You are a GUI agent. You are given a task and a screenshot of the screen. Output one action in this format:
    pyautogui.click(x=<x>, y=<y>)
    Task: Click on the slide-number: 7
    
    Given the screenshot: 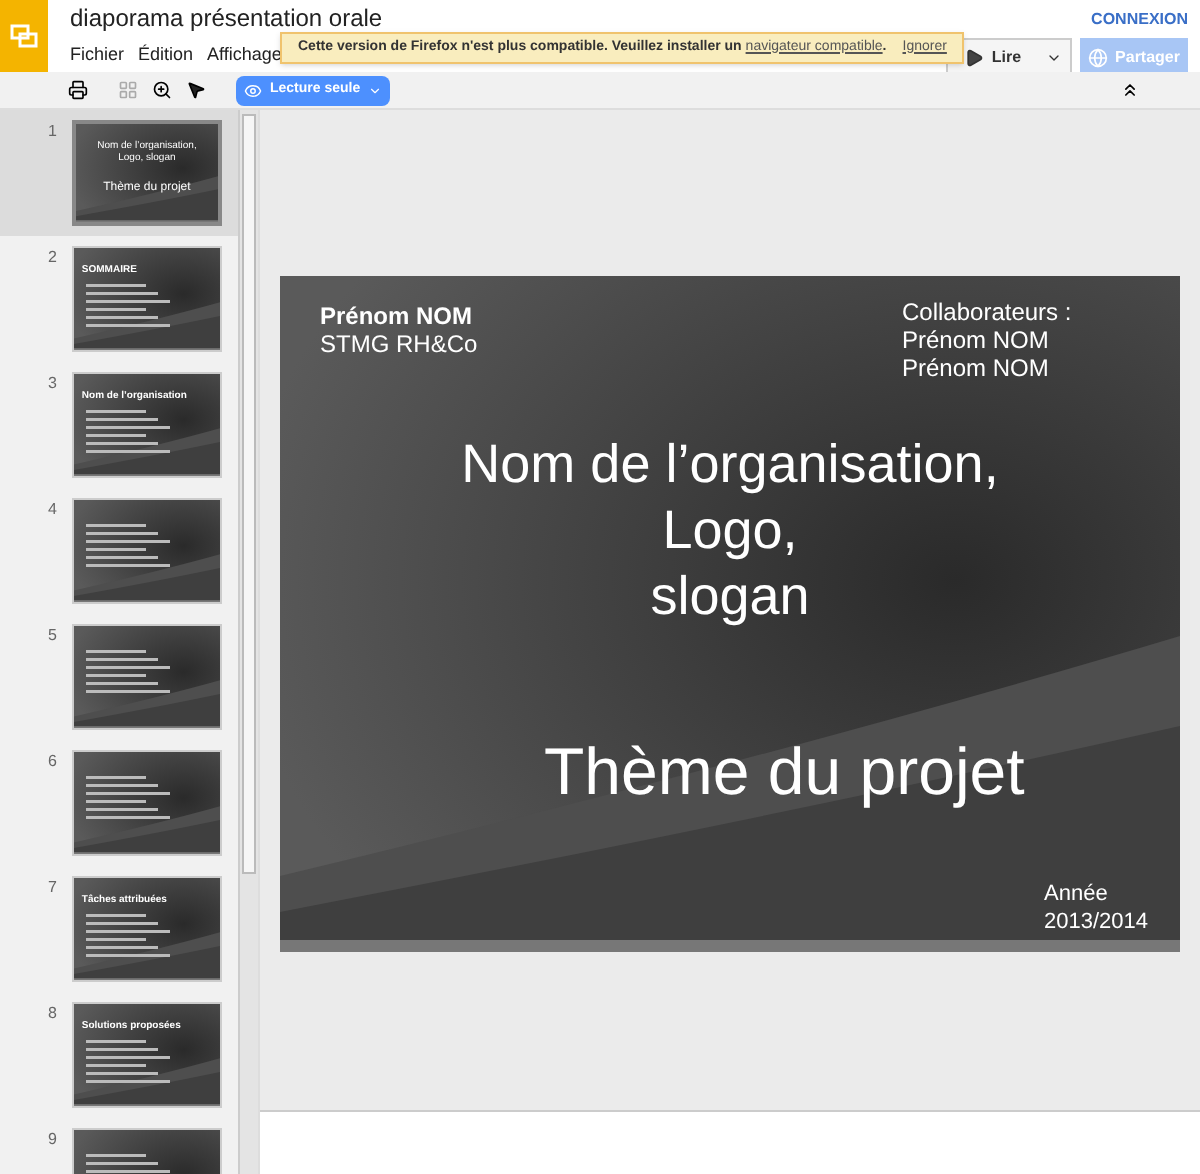 What is the action you would take?
    pyautogui.click(x=53, y=888)
    